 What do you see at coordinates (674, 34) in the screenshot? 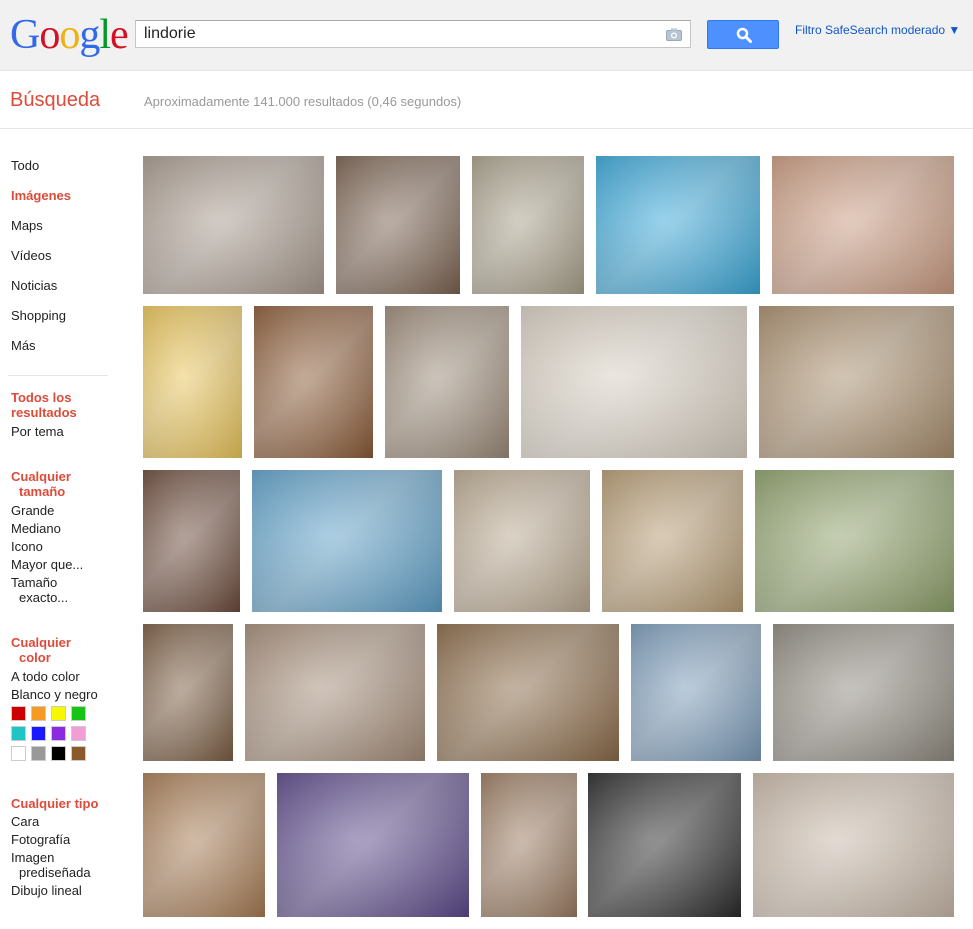
I see `camera-icon` at bounding box center [674, 34].